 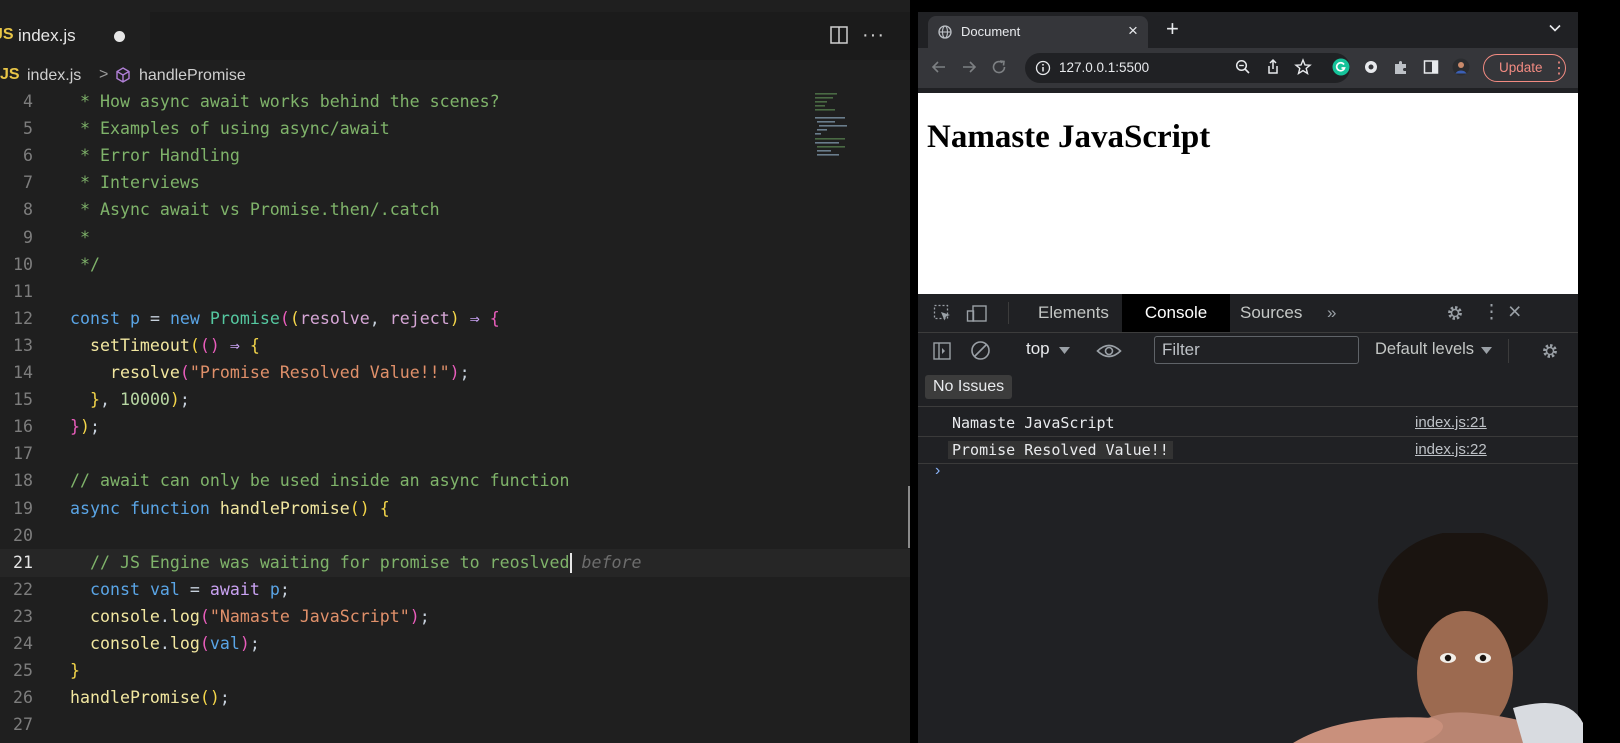 What do you see at coordinates (455, 183) in the screenshot?
I see `code-line: 7 * Interviews` at bounding box center [455, 183].